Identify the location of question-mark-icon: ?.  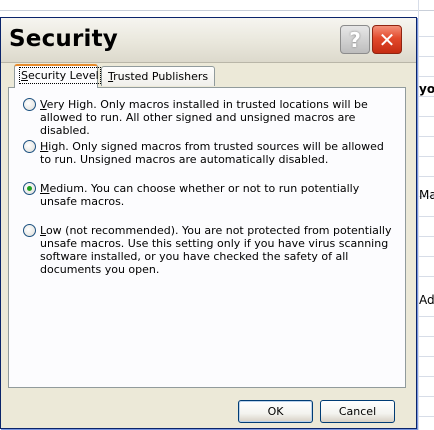
(355, 39).